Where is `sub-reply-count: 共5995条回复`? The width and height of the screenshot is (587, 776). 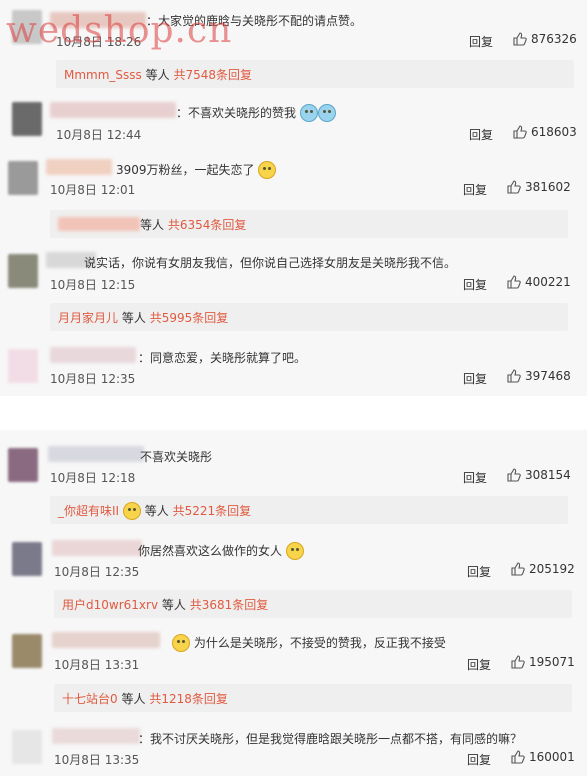
sub-reply-count: 共5995条回复 is located at coordinates (189, 318).